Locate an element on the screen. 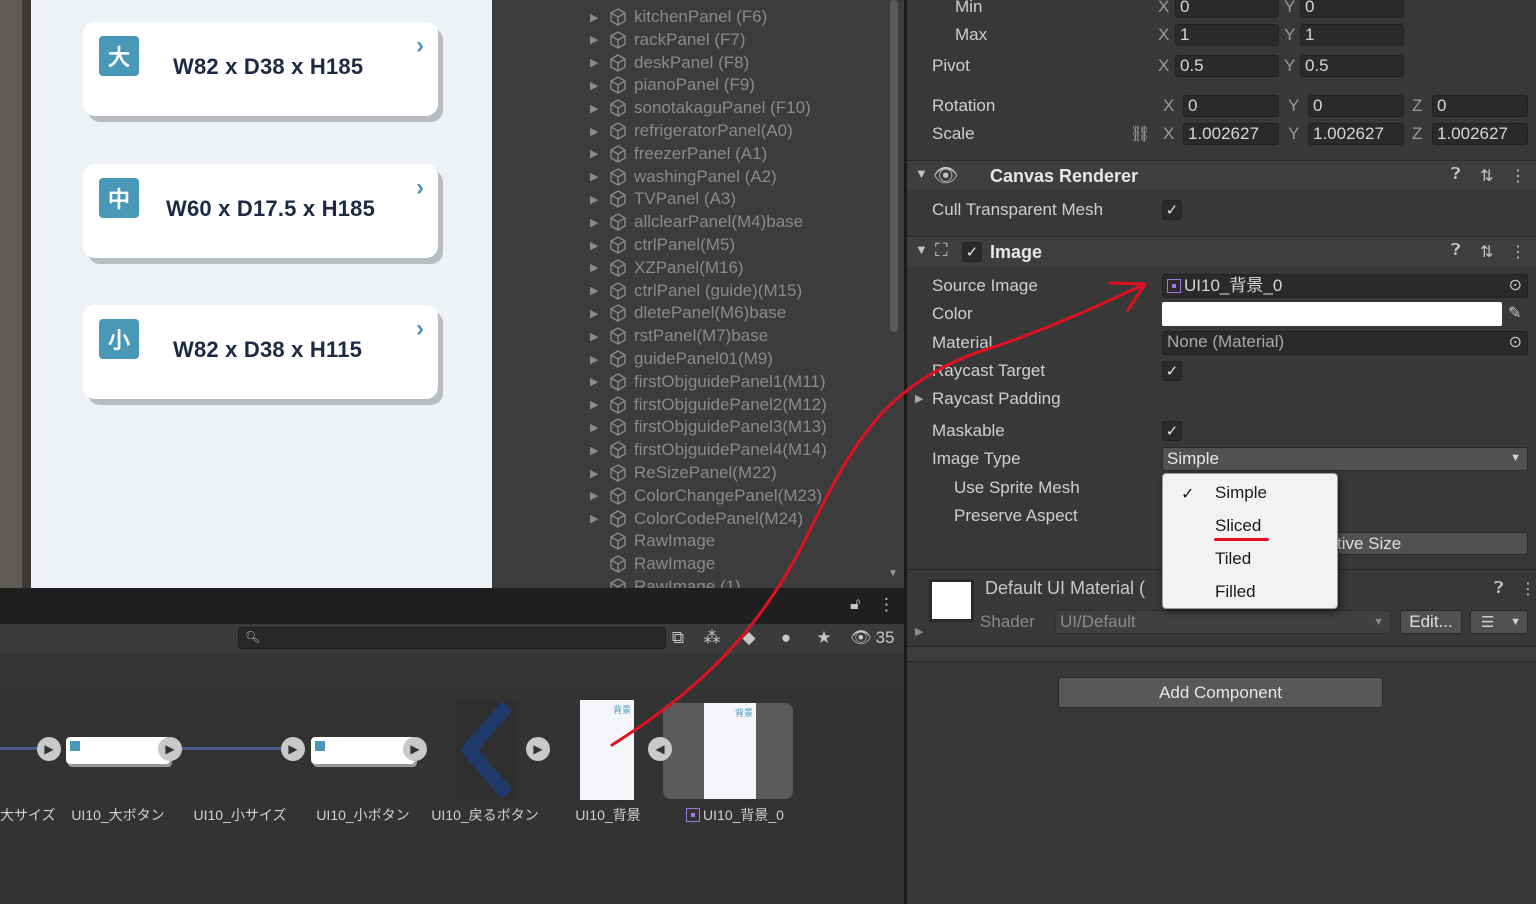 This screenshot has height=904, width=1536. shader-dropdown: UI/Default ▼ is located at coordinates (1223, 622).